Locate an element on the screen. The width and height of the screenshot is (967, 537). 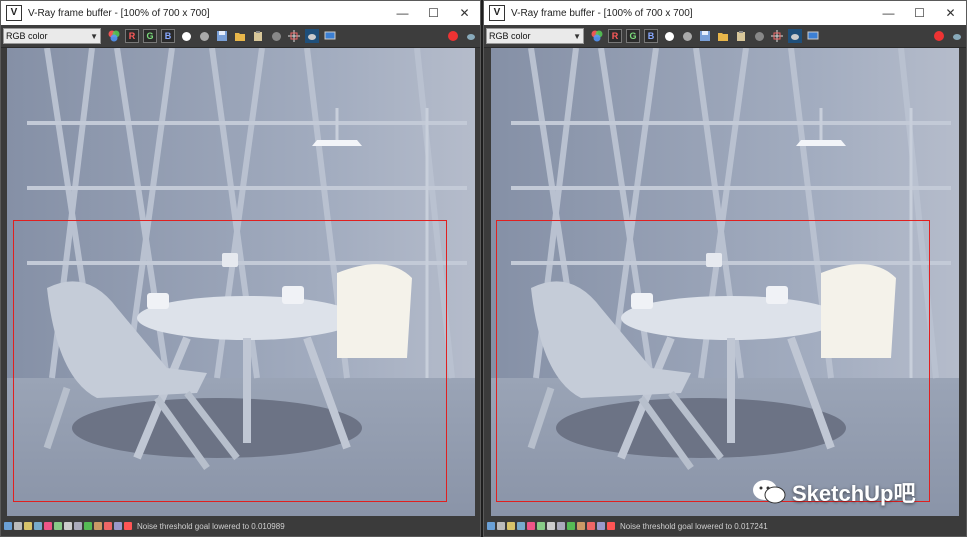
watermark: SketchUp吧 is located at coordinates (833, 492).